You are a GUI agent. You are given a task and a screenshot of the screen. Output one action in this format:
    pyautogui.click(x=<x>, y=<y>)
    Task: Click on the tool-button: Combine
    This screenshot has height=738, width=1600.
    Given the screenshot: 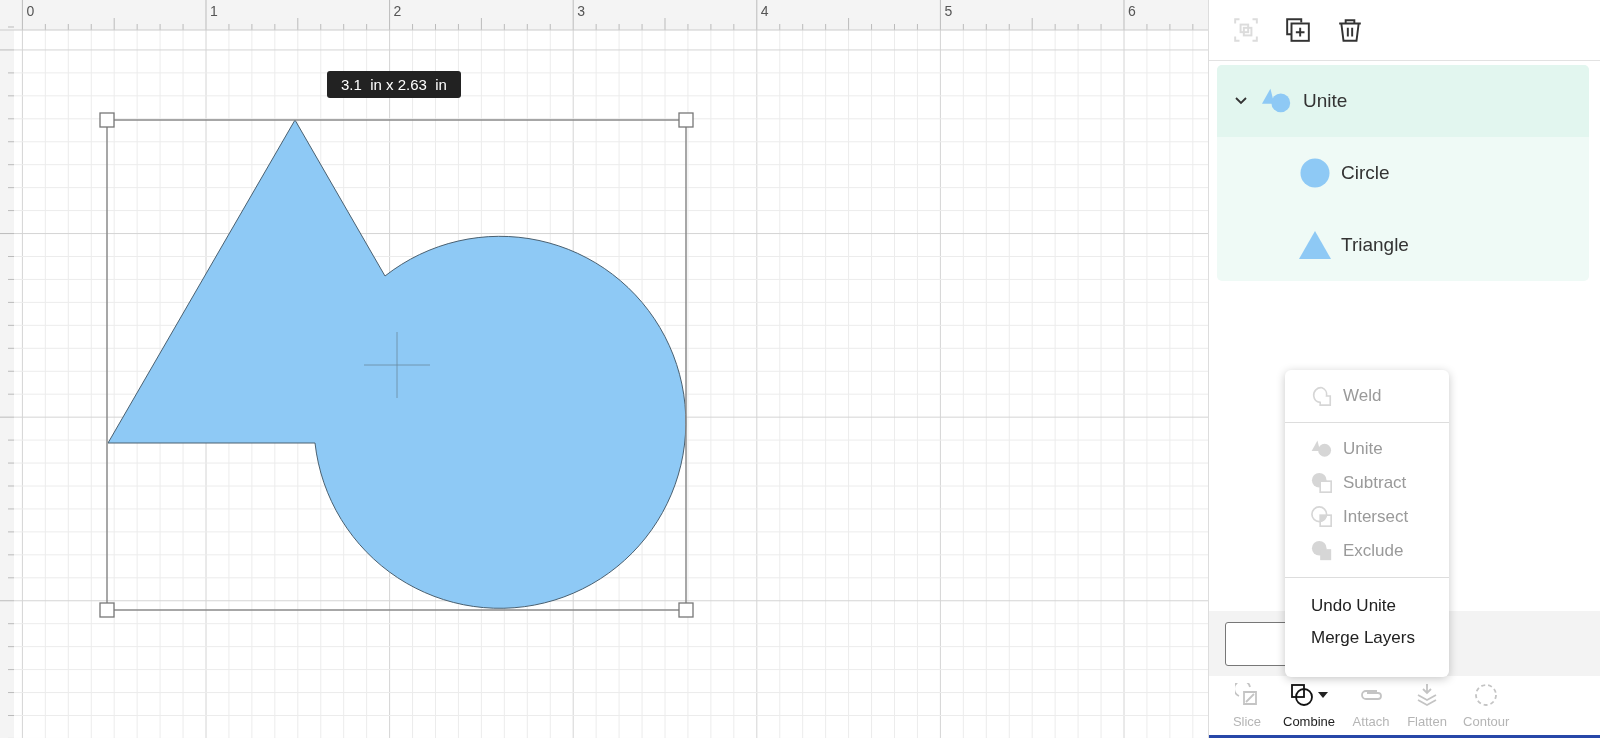 What is the action you would take?
    pyautogui.click(x=1309, y=705)
    